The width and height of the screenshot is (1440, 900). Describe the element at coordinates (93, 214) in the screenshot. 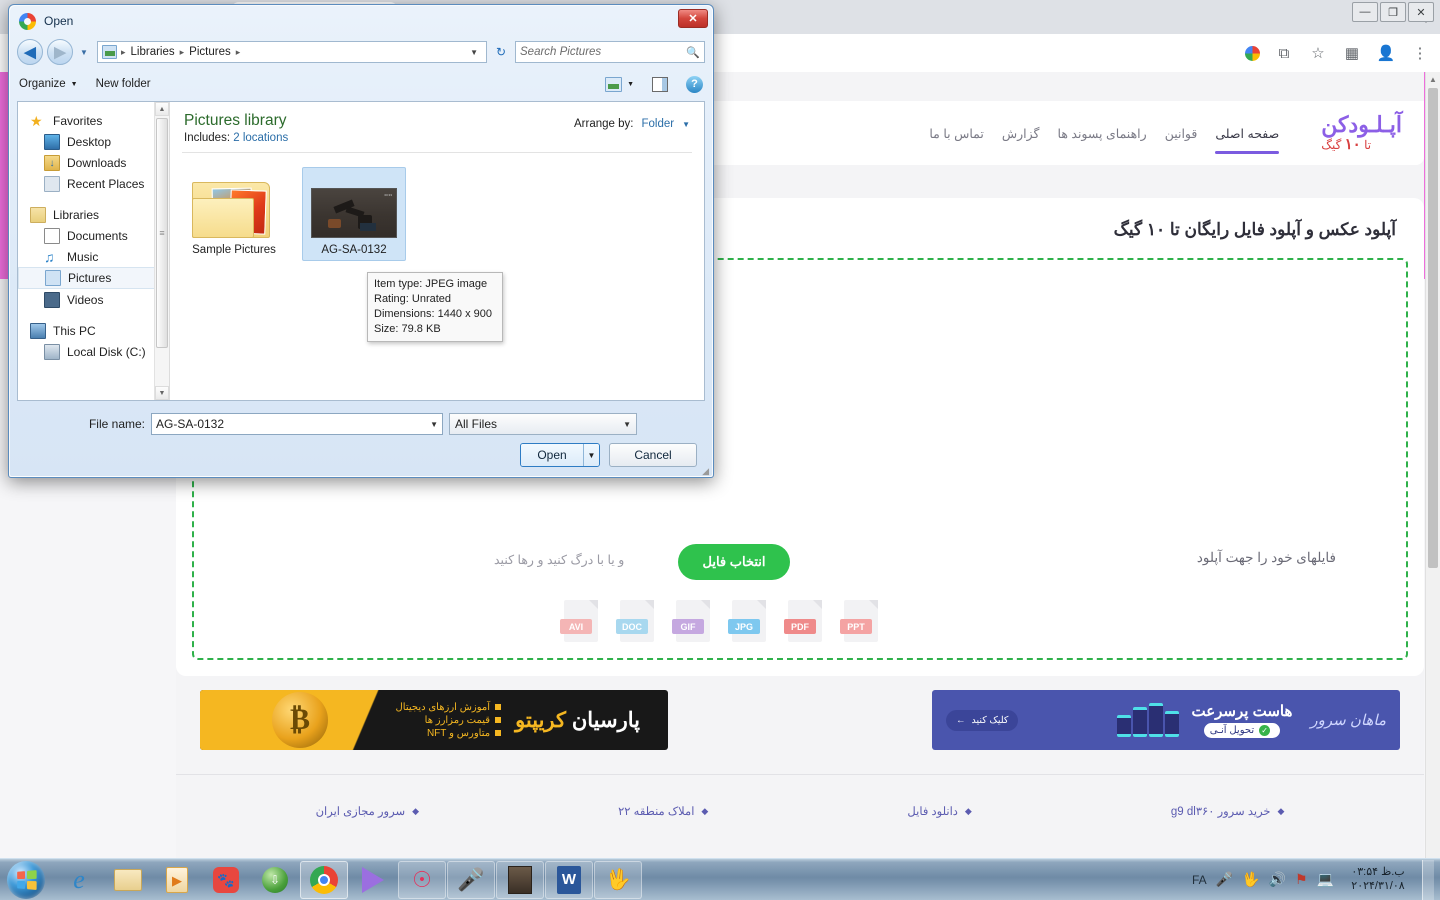

I see `sidebar-item-libraries: Libraries` at that location.